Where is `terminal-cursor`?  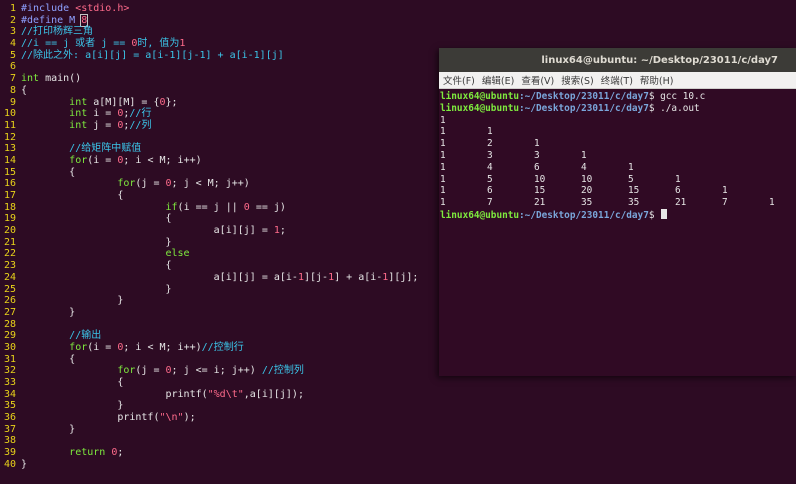 terminal-cursor is located at coordinates (664, 213).